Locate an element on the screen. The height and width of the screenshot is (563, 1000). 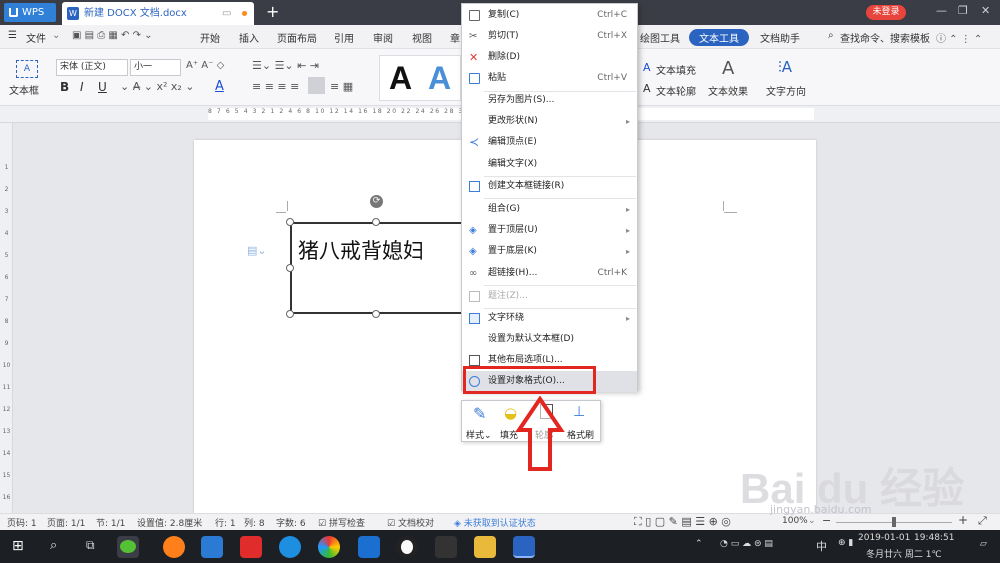
align-icons: ≡ ≡ ≡ ≡ is located at coordinates (275, 86).